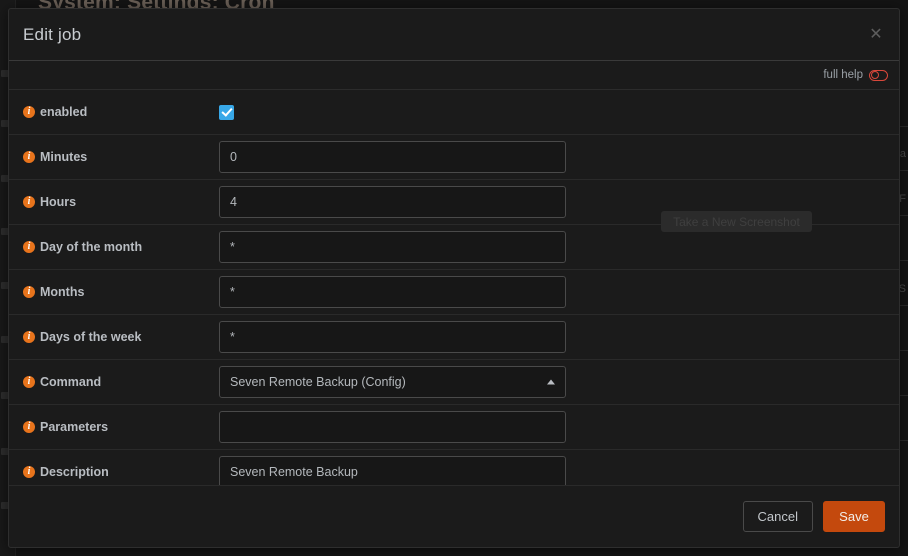  What do you see at coordinates (29, 337) in the screenshot?
I see `info-icon-days-of-week: i` at bounding box center [29, 337].